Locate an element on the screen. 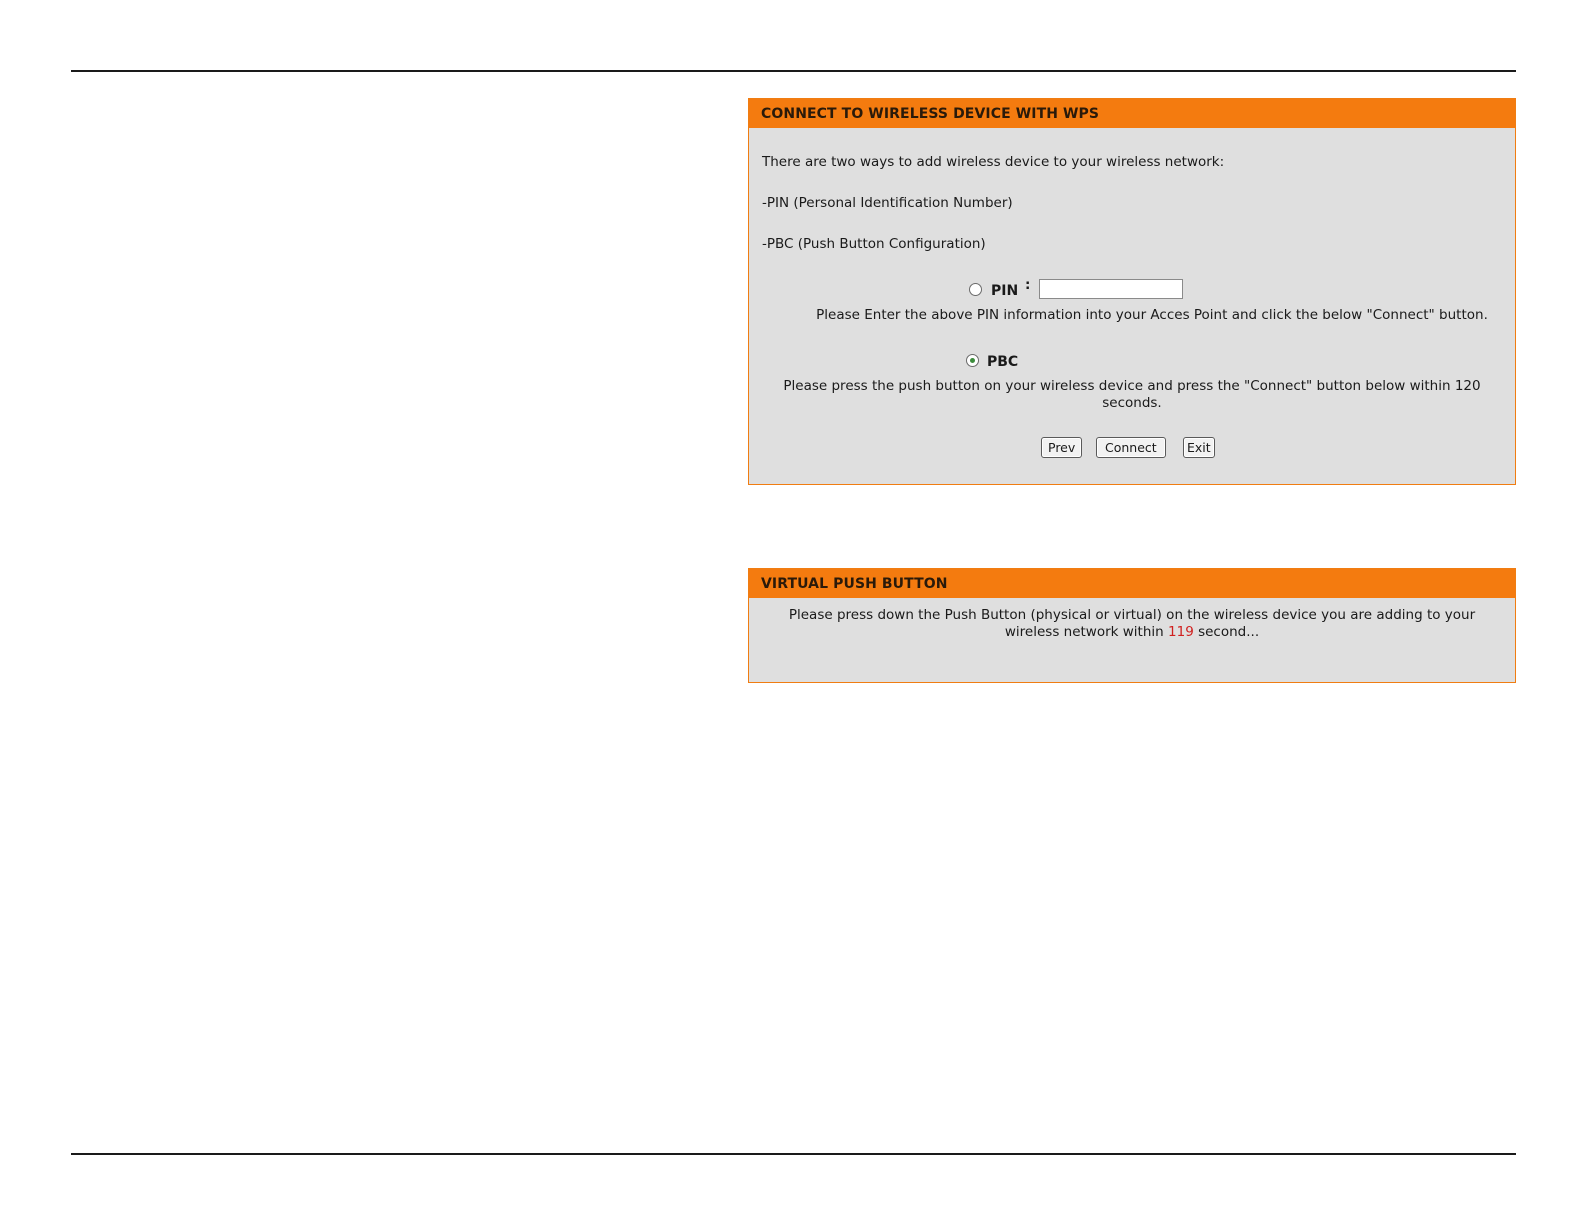 The height and width of the screenshot is (1224, 1584). vpb-panel-title: VIRTUAL PUSH BUTTON is located at coordinates (1132, 583).